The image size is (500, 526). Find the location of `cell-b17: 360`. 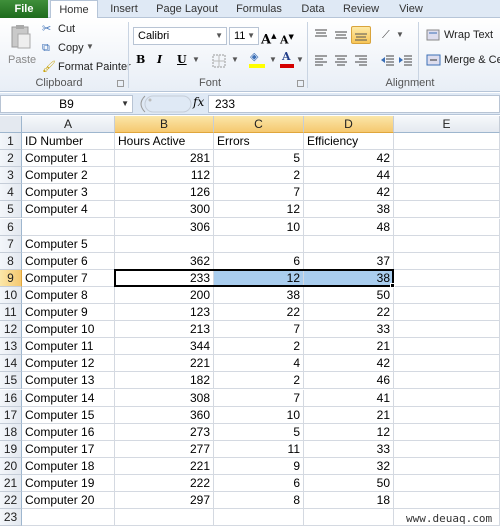

cell-b17: 360 is located at coordinates (164, 415).